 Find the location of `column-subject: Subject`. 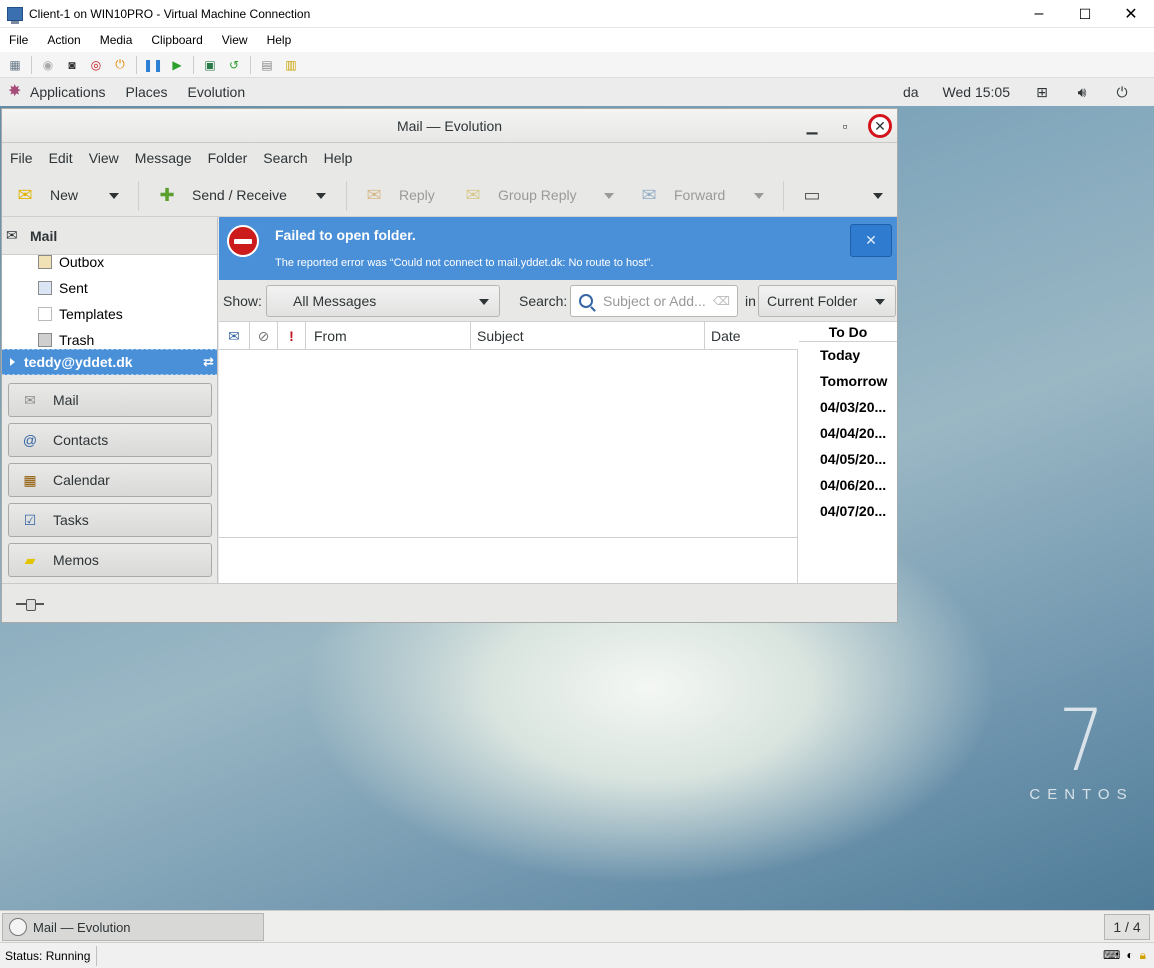

column-subject: Subject is located at coordinates (588, 336).